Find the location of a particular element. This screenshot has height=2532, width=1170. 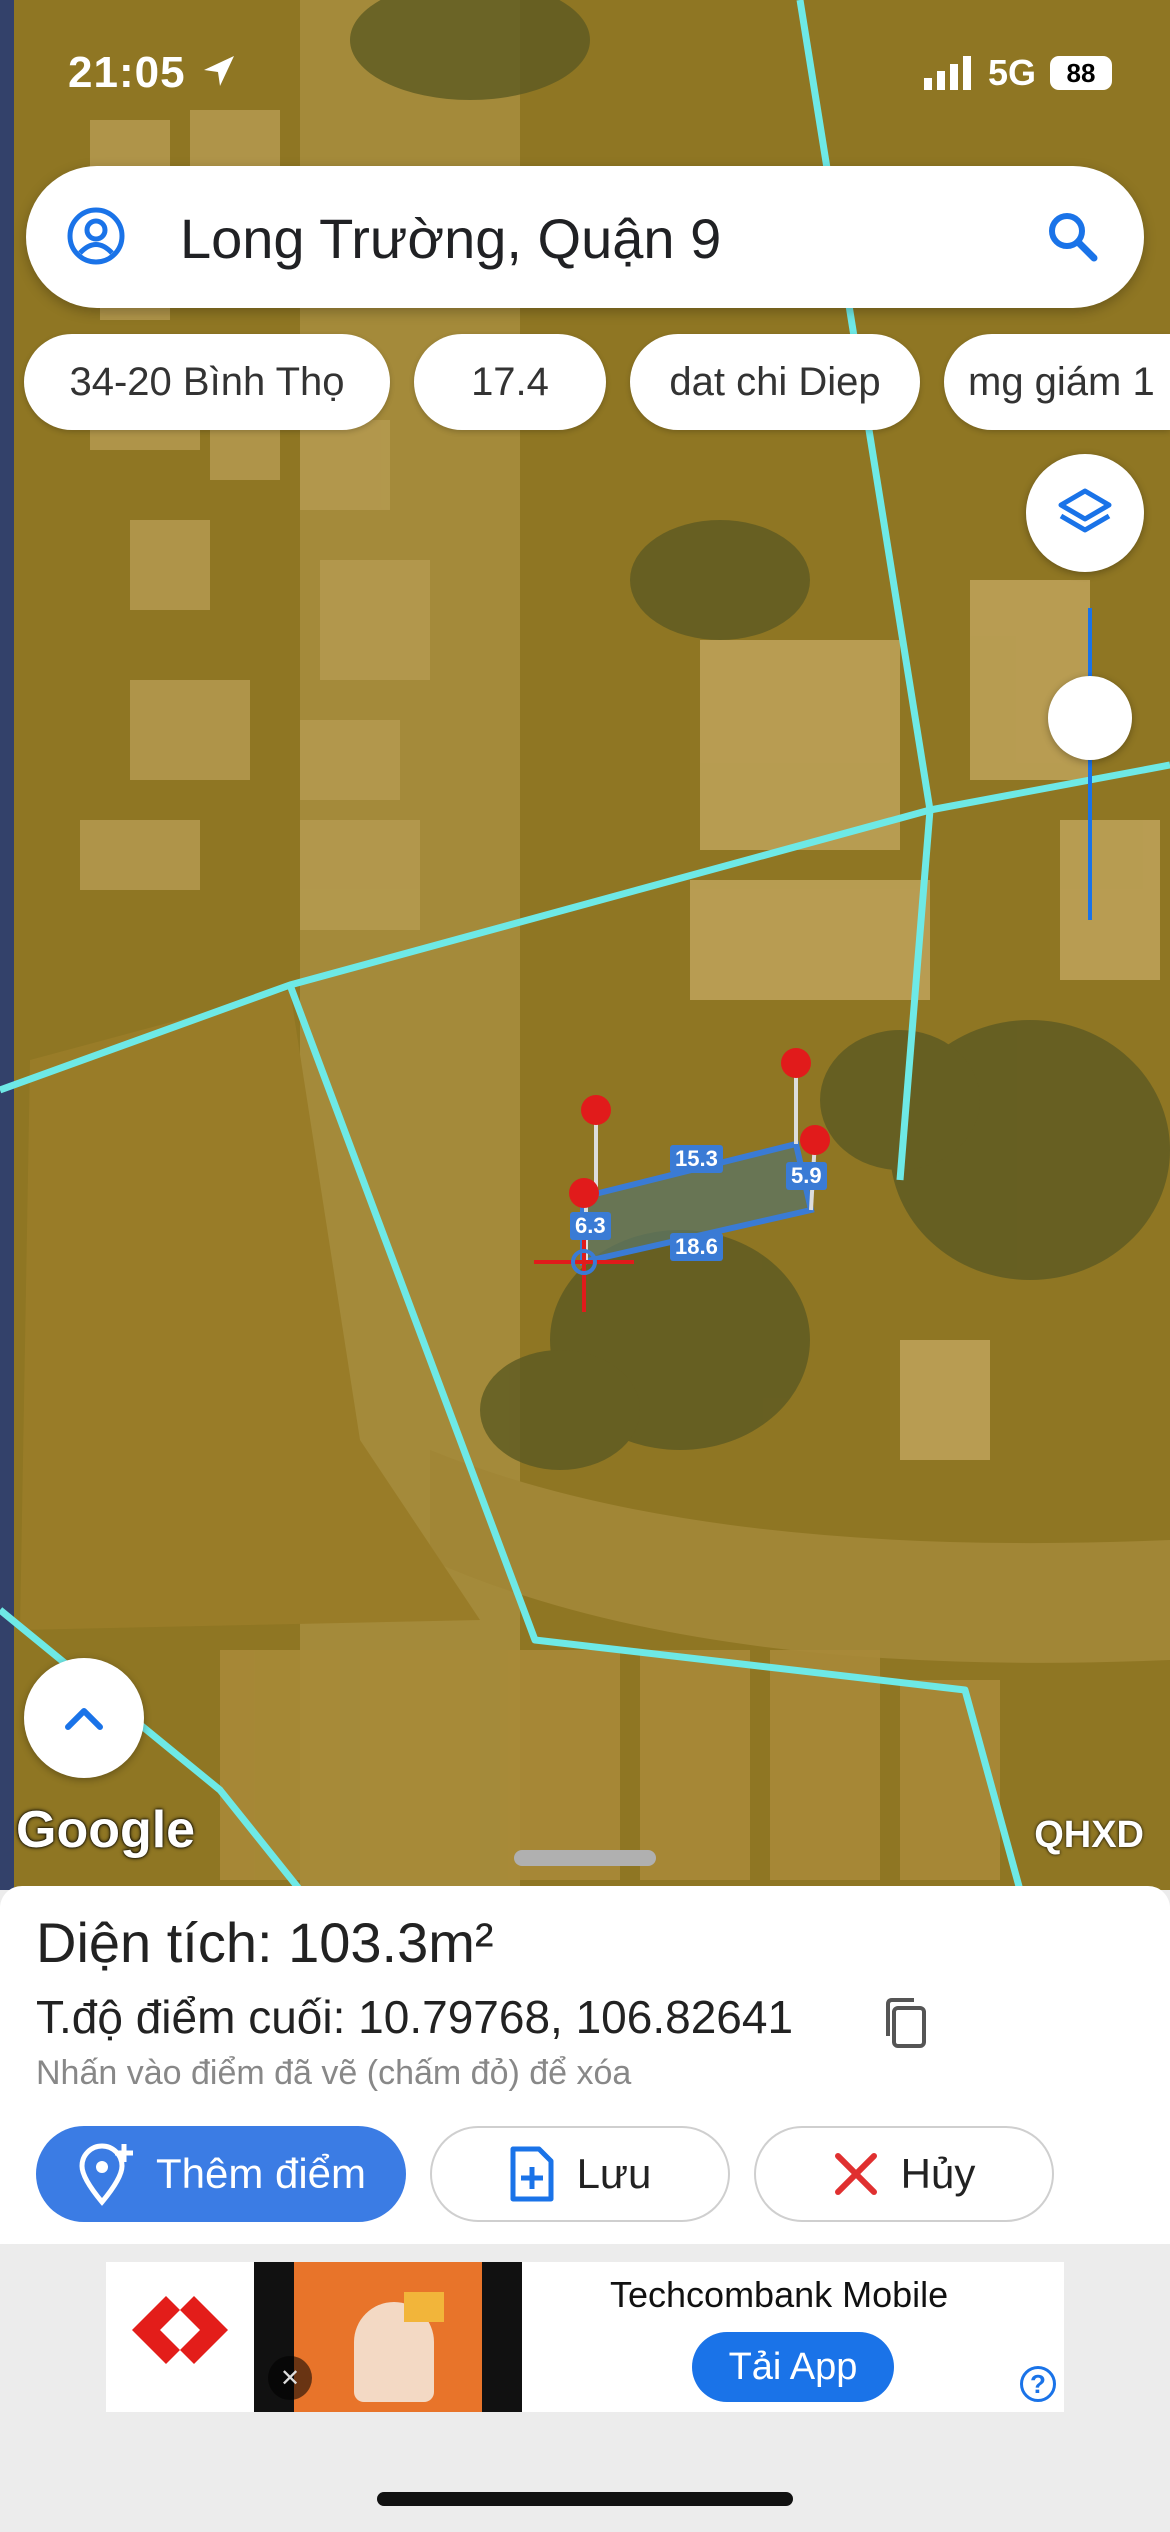

search-bar: Long Trường, Quận 9 is located at coordinates (585, 237).